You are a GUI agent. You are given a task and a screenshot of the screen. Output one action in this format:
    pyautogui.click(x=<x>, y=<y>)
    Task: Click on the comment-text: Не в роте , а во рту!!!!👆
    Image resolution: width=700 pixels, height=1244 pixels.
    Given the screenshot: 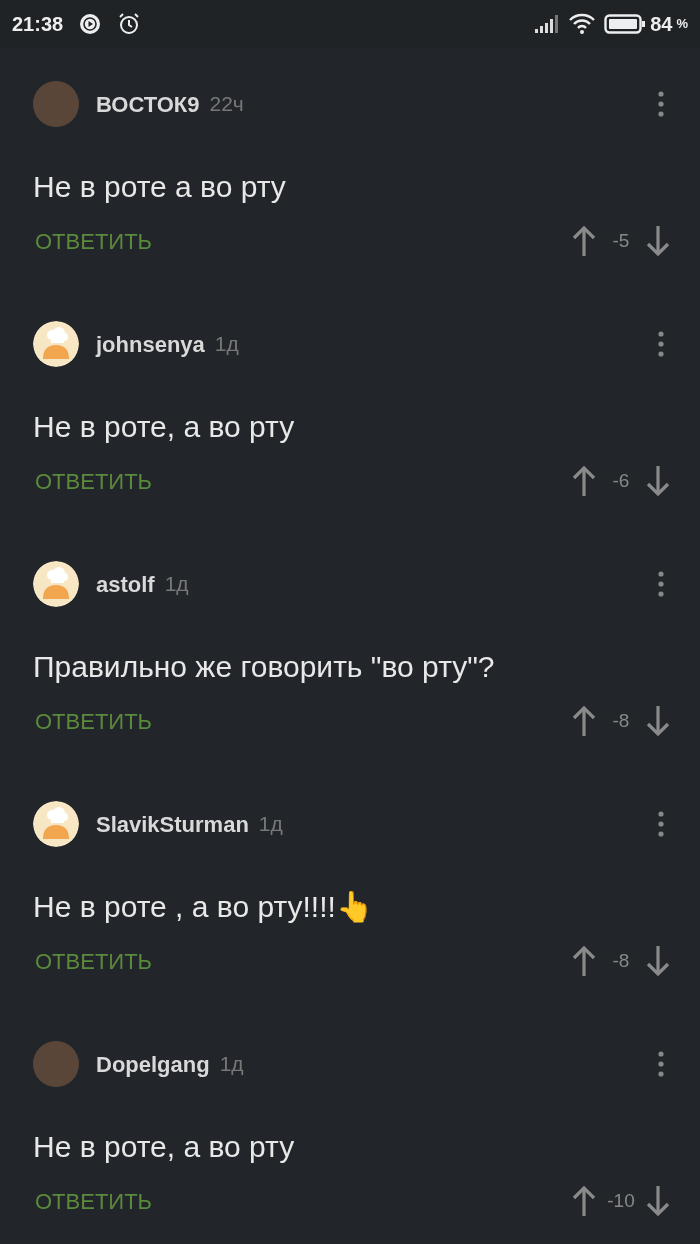 What is the action you would take?
    pyautogui.click(x=203, y=907)
    